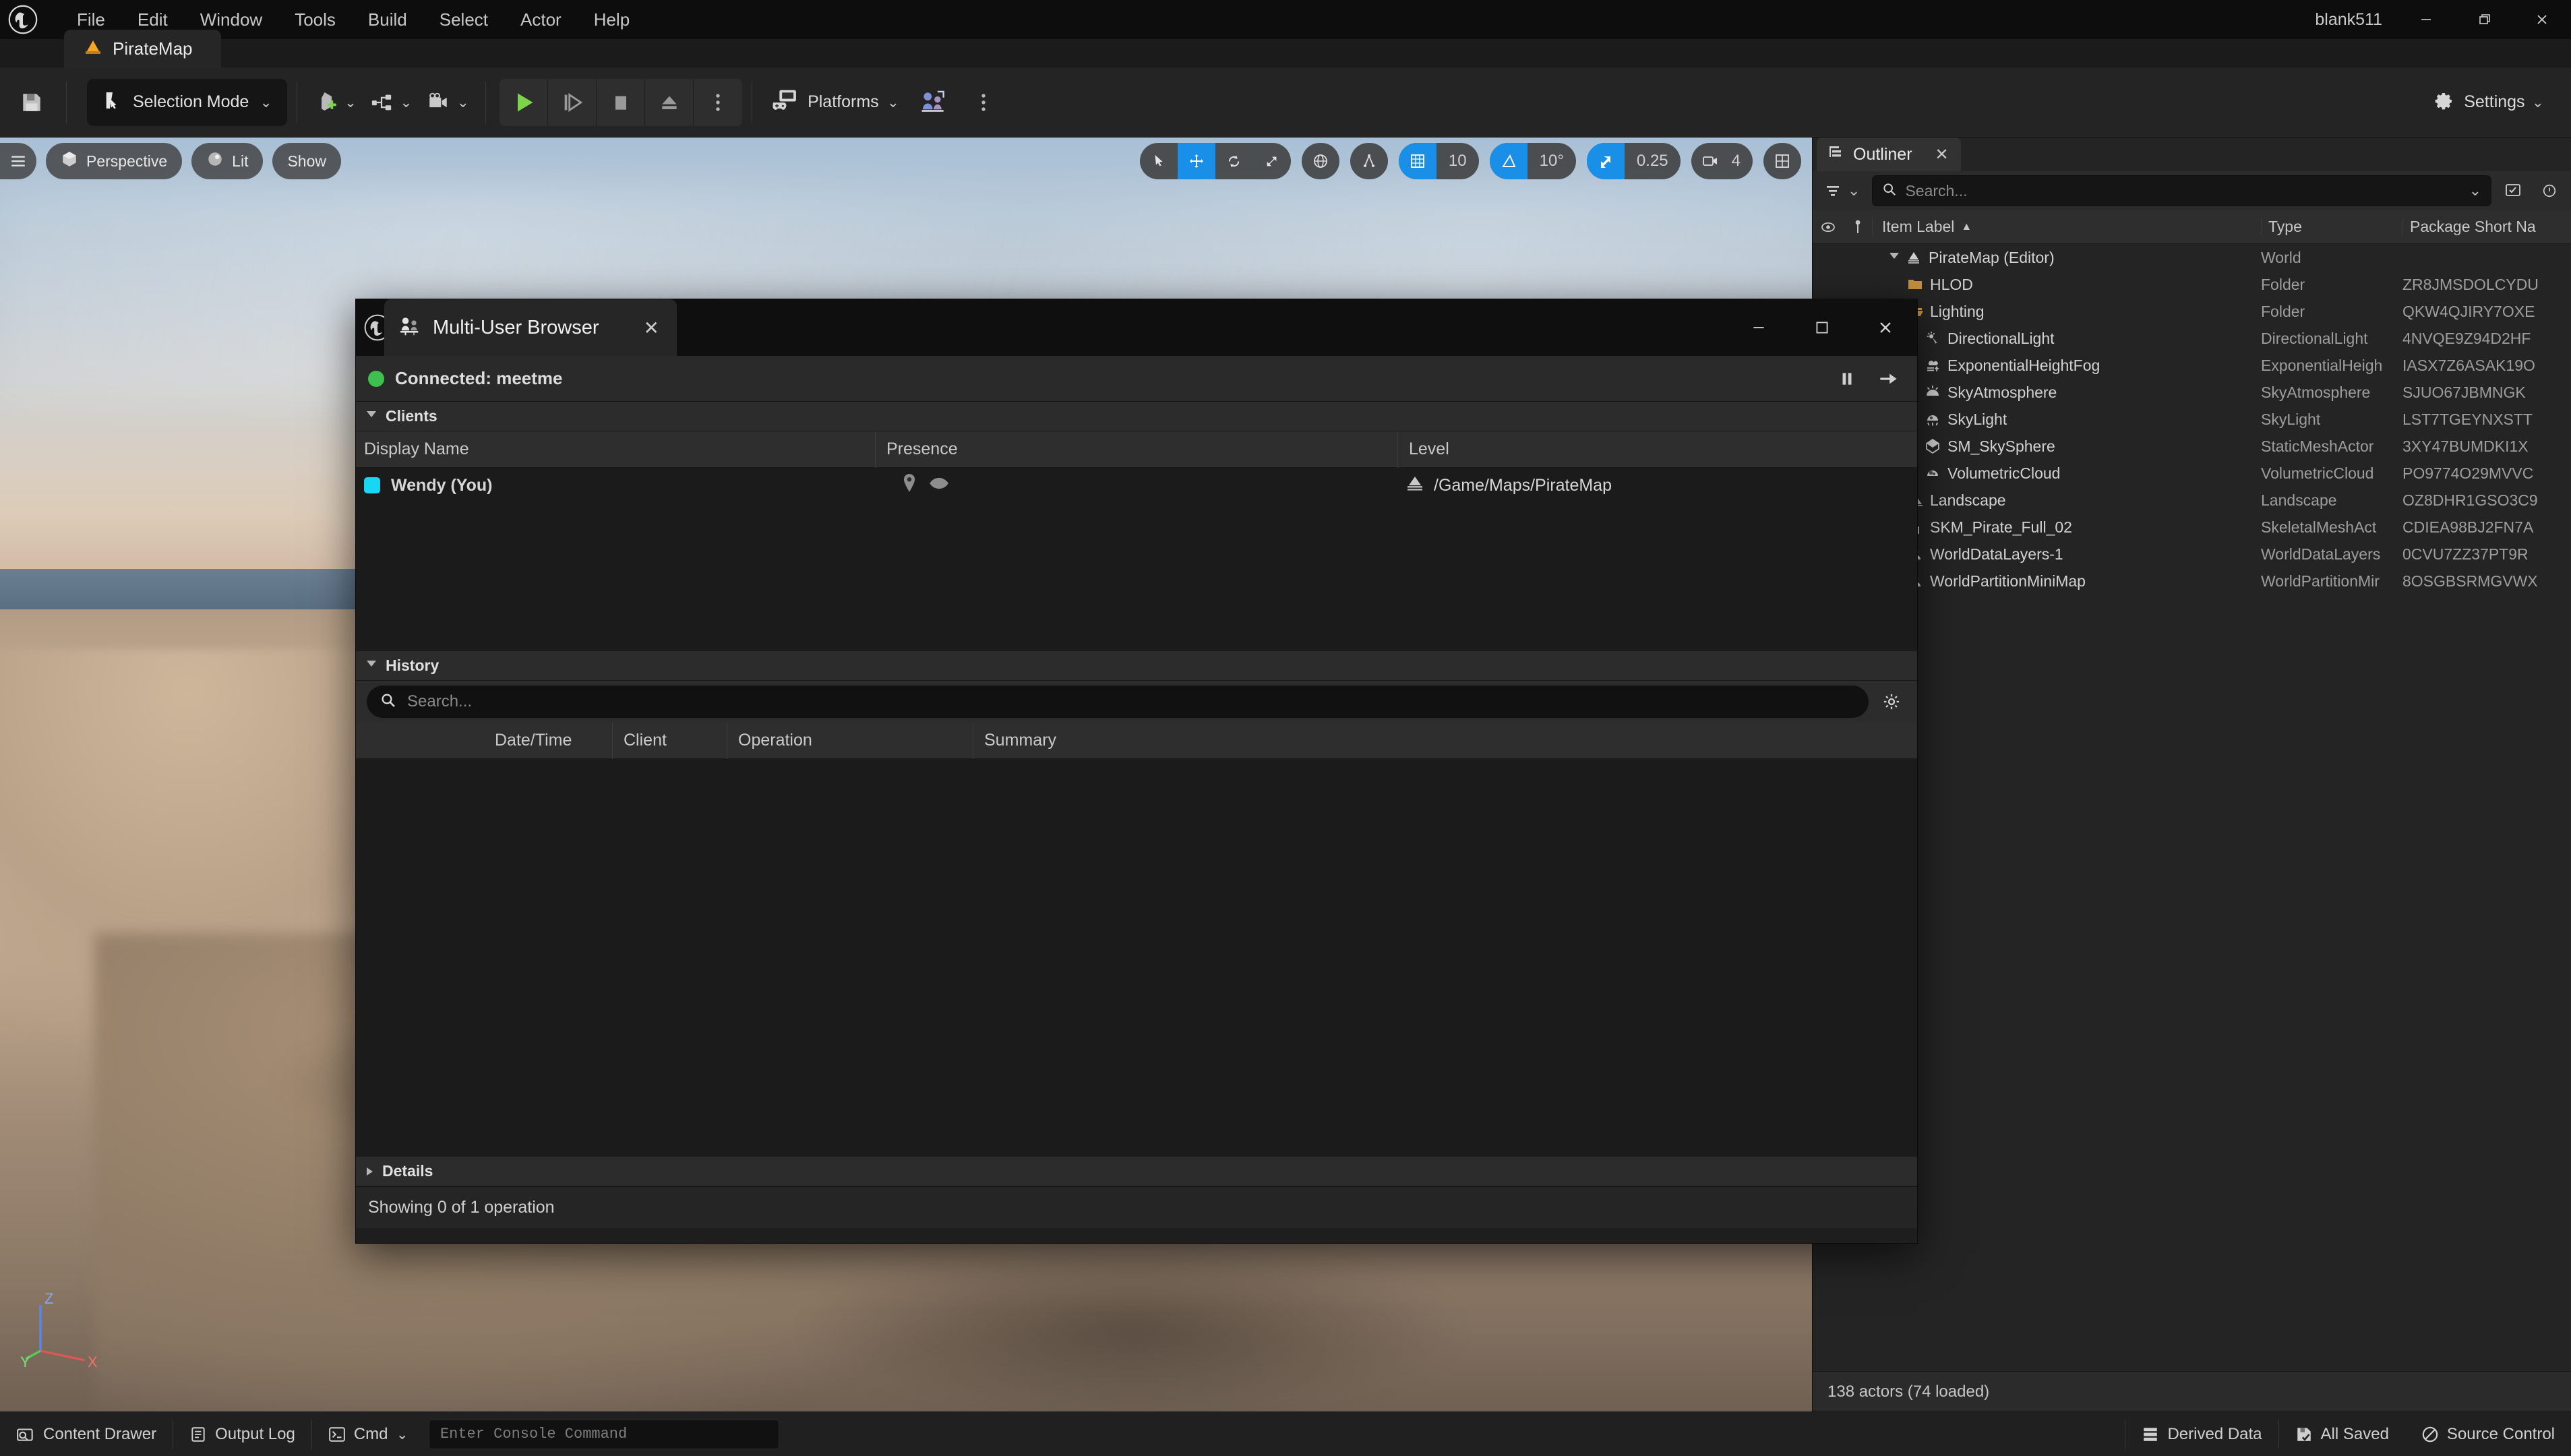 Image resolution: width=2571 pixels, height=1456 pixels. Describe the element at coordinates (1653, 161) in the screenshot. I see `scale-snap-value: 0.25` at that location.